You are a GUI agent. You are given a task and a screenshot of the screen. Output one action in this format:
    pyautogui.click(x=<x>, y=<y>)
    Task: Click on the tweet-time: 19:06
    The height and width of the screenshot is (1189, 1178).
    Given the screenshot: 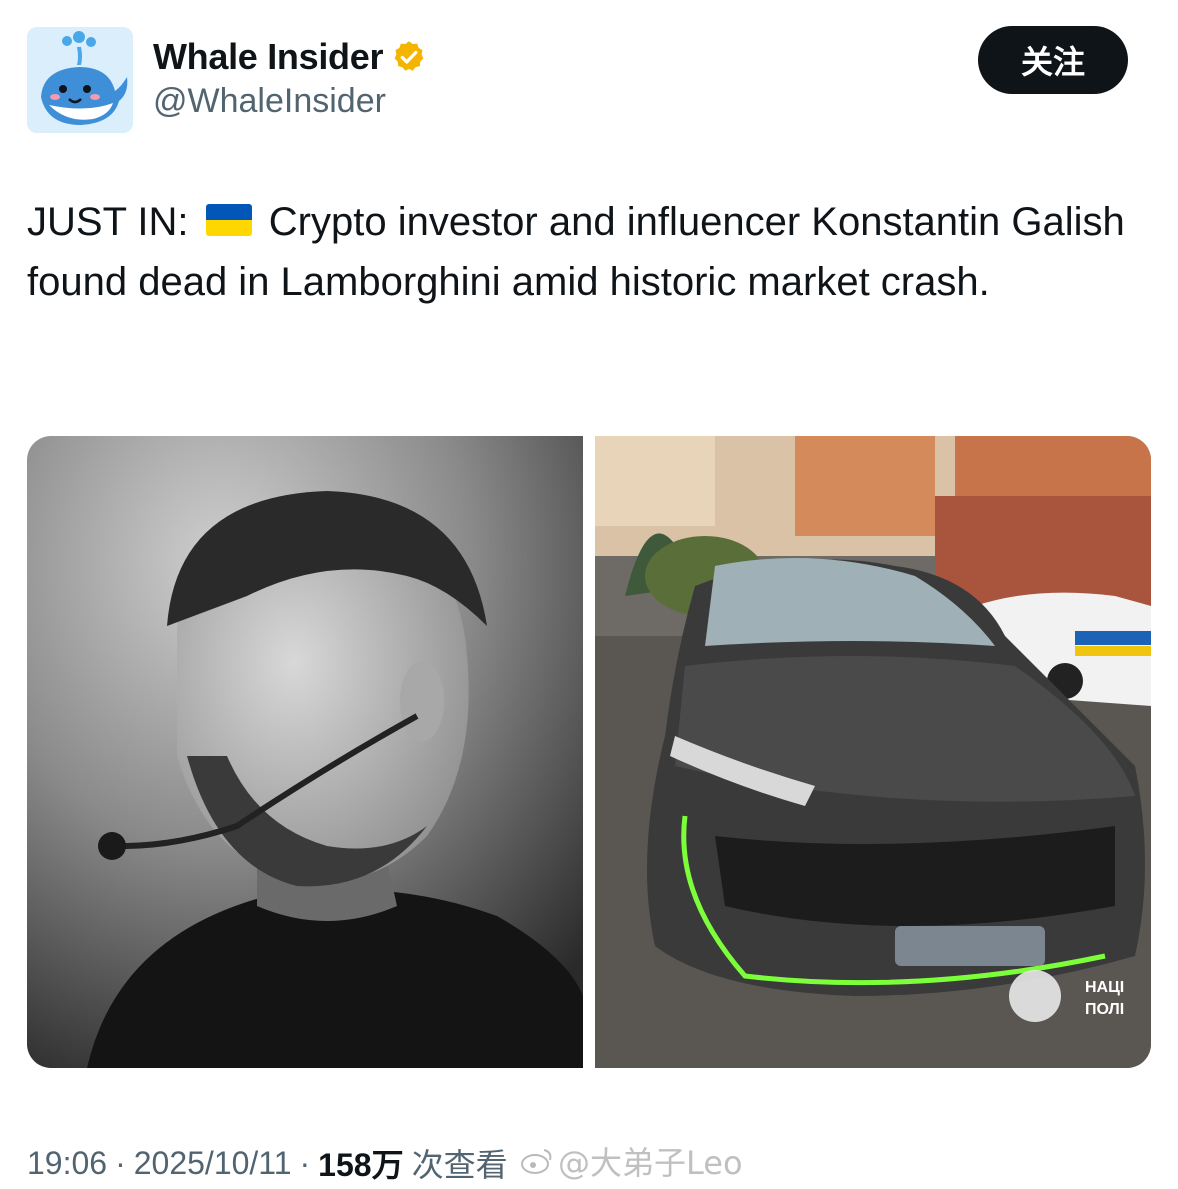 What is the action you would take?
    pyautogui.click(x=67, y=1163)
    